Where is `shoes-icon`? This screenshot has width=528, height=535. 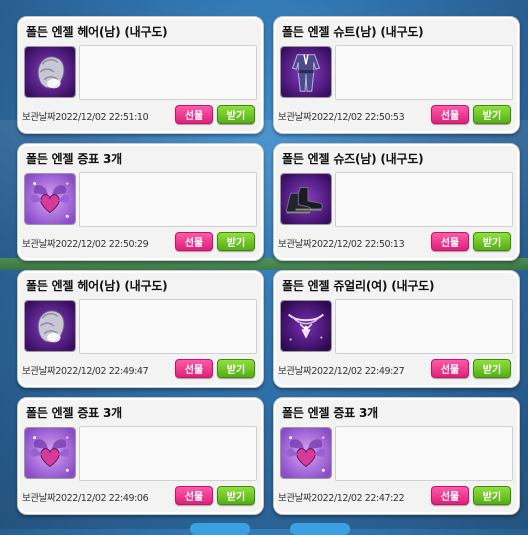
shoes-icon is located at coordinates (306, 199).